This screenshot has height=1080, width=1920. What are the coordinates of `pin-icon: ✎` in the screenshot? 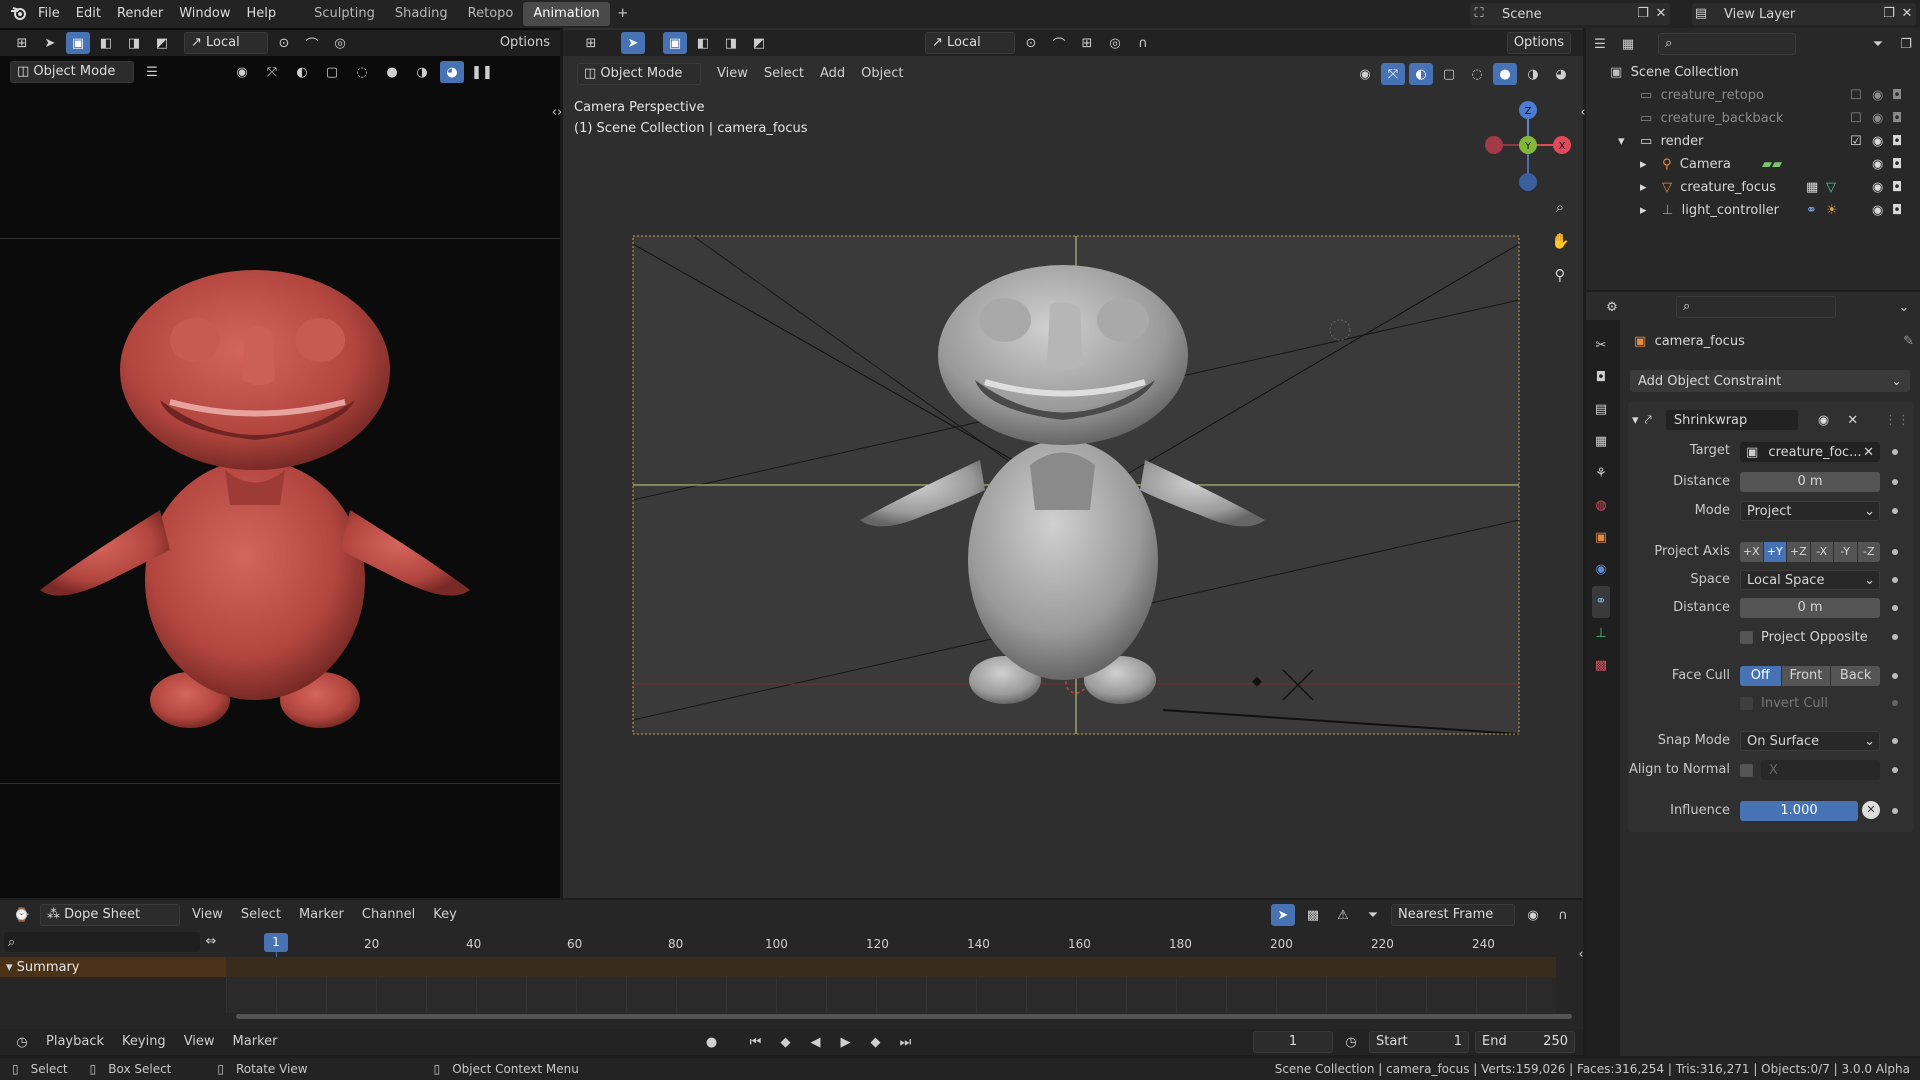 It's located at (1908, 341).